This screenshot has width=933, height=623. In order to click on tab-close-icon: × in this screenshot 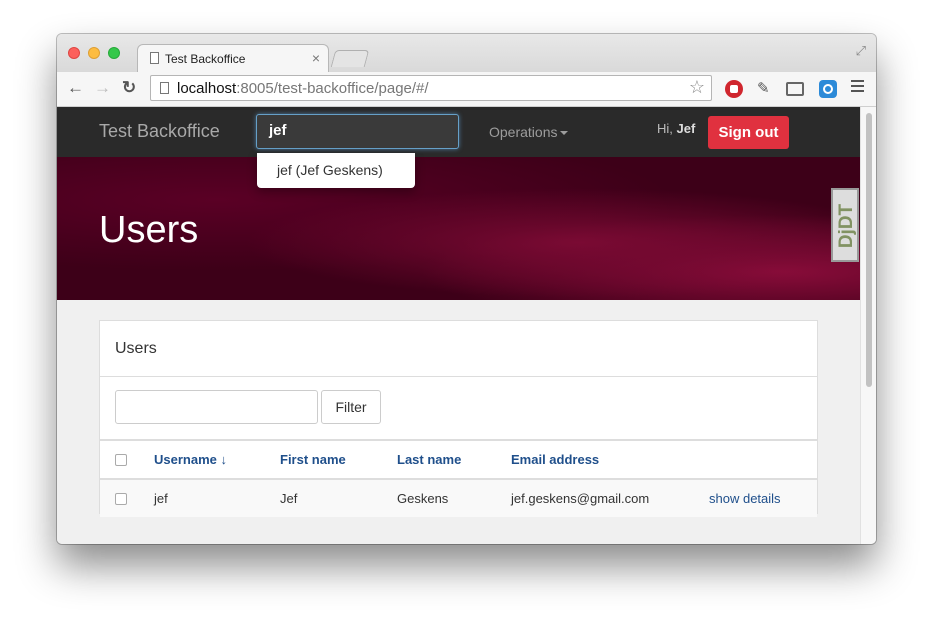, I will do `click(316, 58)`.